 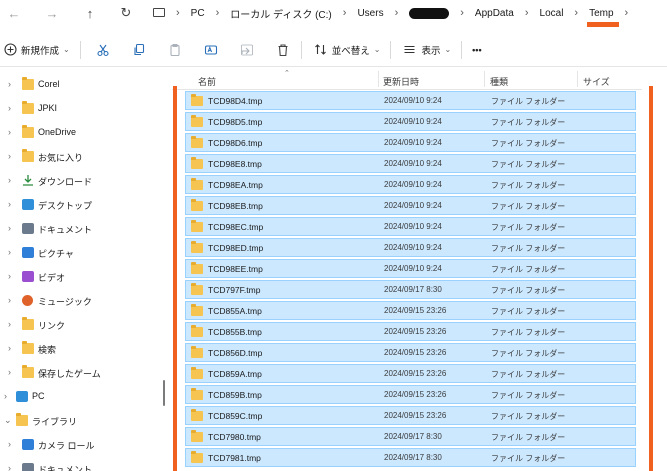 What do you see at coordinates (28, 228) in the screenshot?
I see `document-icon` at bounding box center [28, 228].